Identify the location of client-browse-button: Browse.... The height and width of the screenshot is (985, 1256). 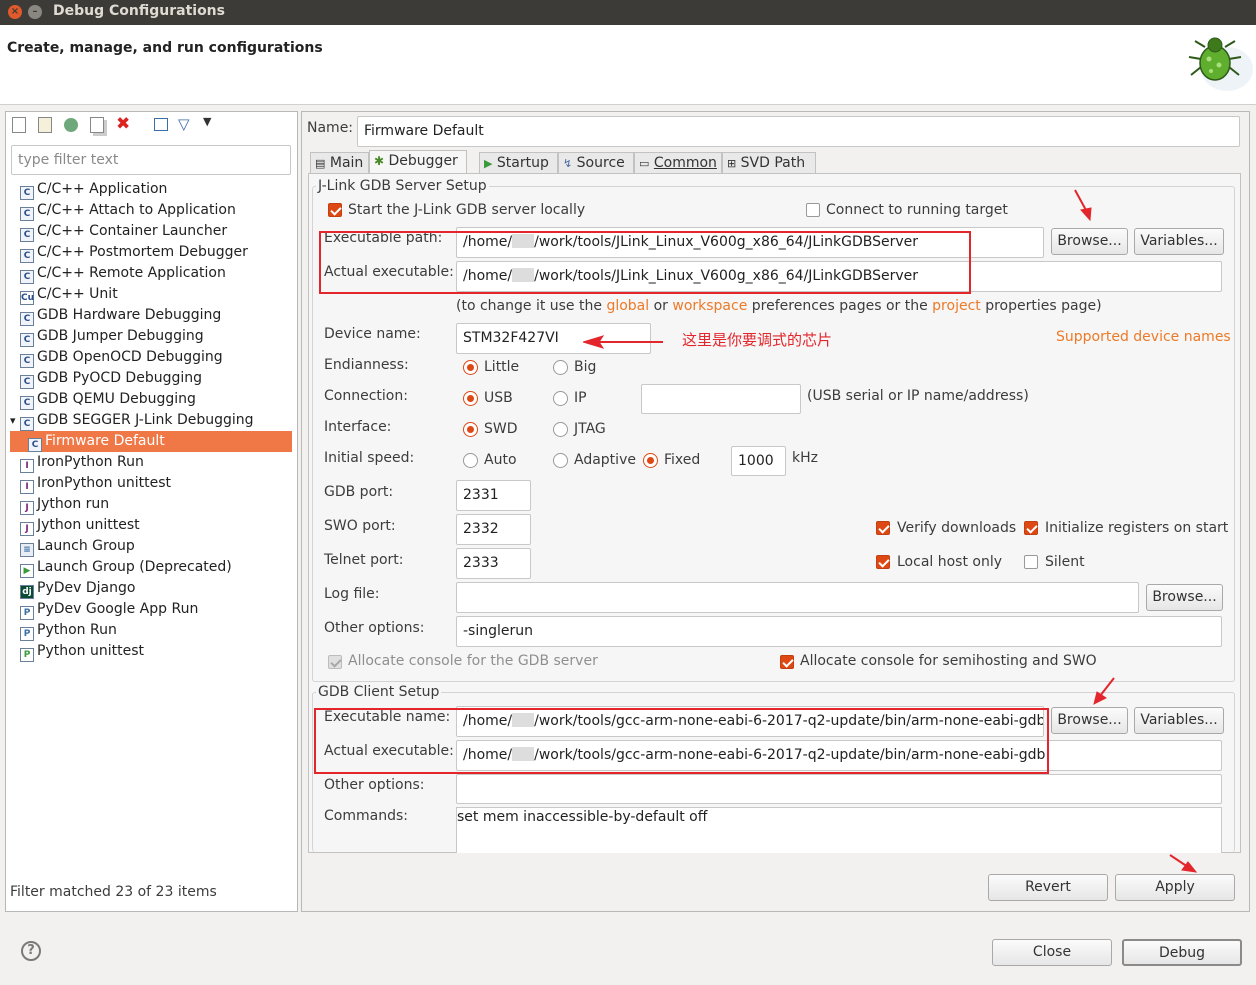
(1089, 720).